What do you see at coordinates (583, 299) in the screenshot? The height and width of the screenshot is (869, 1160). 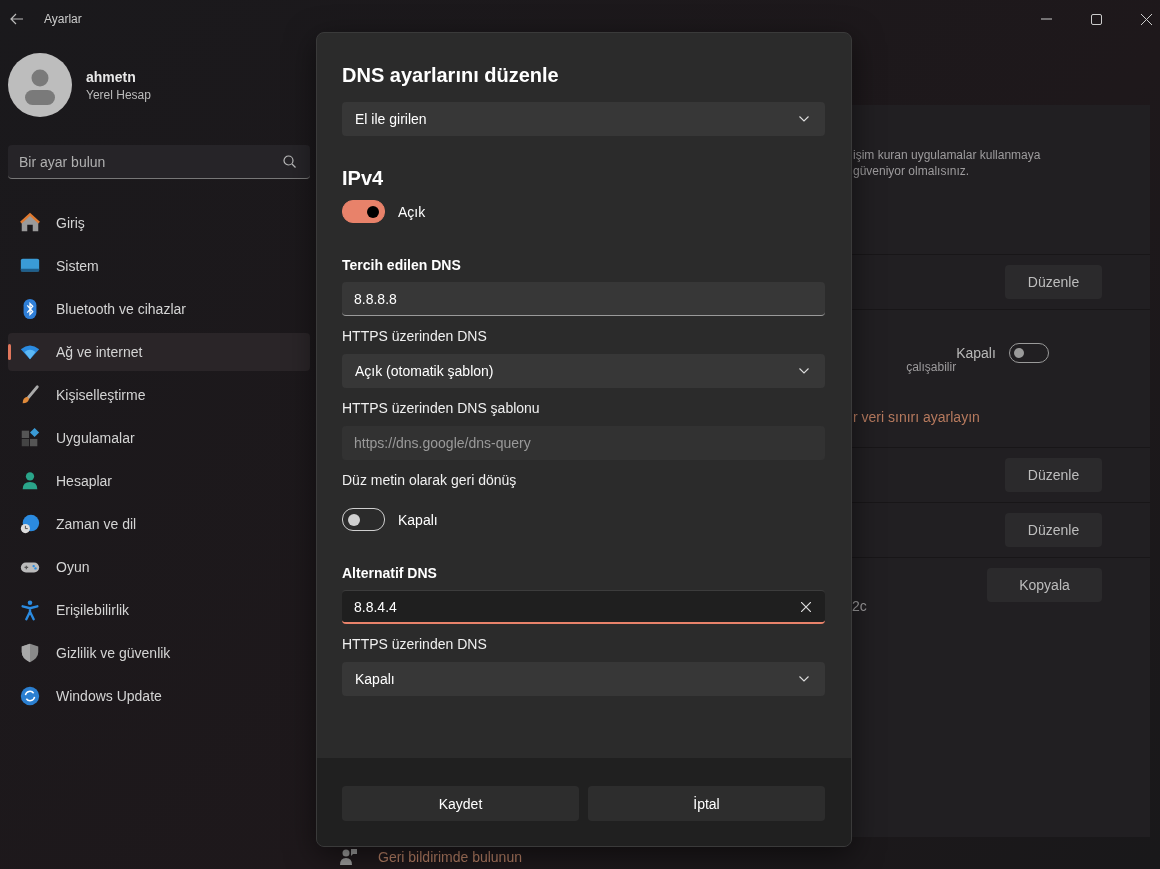 I see `input-field: 8.8.8.8` at bounding box center [583, 299].